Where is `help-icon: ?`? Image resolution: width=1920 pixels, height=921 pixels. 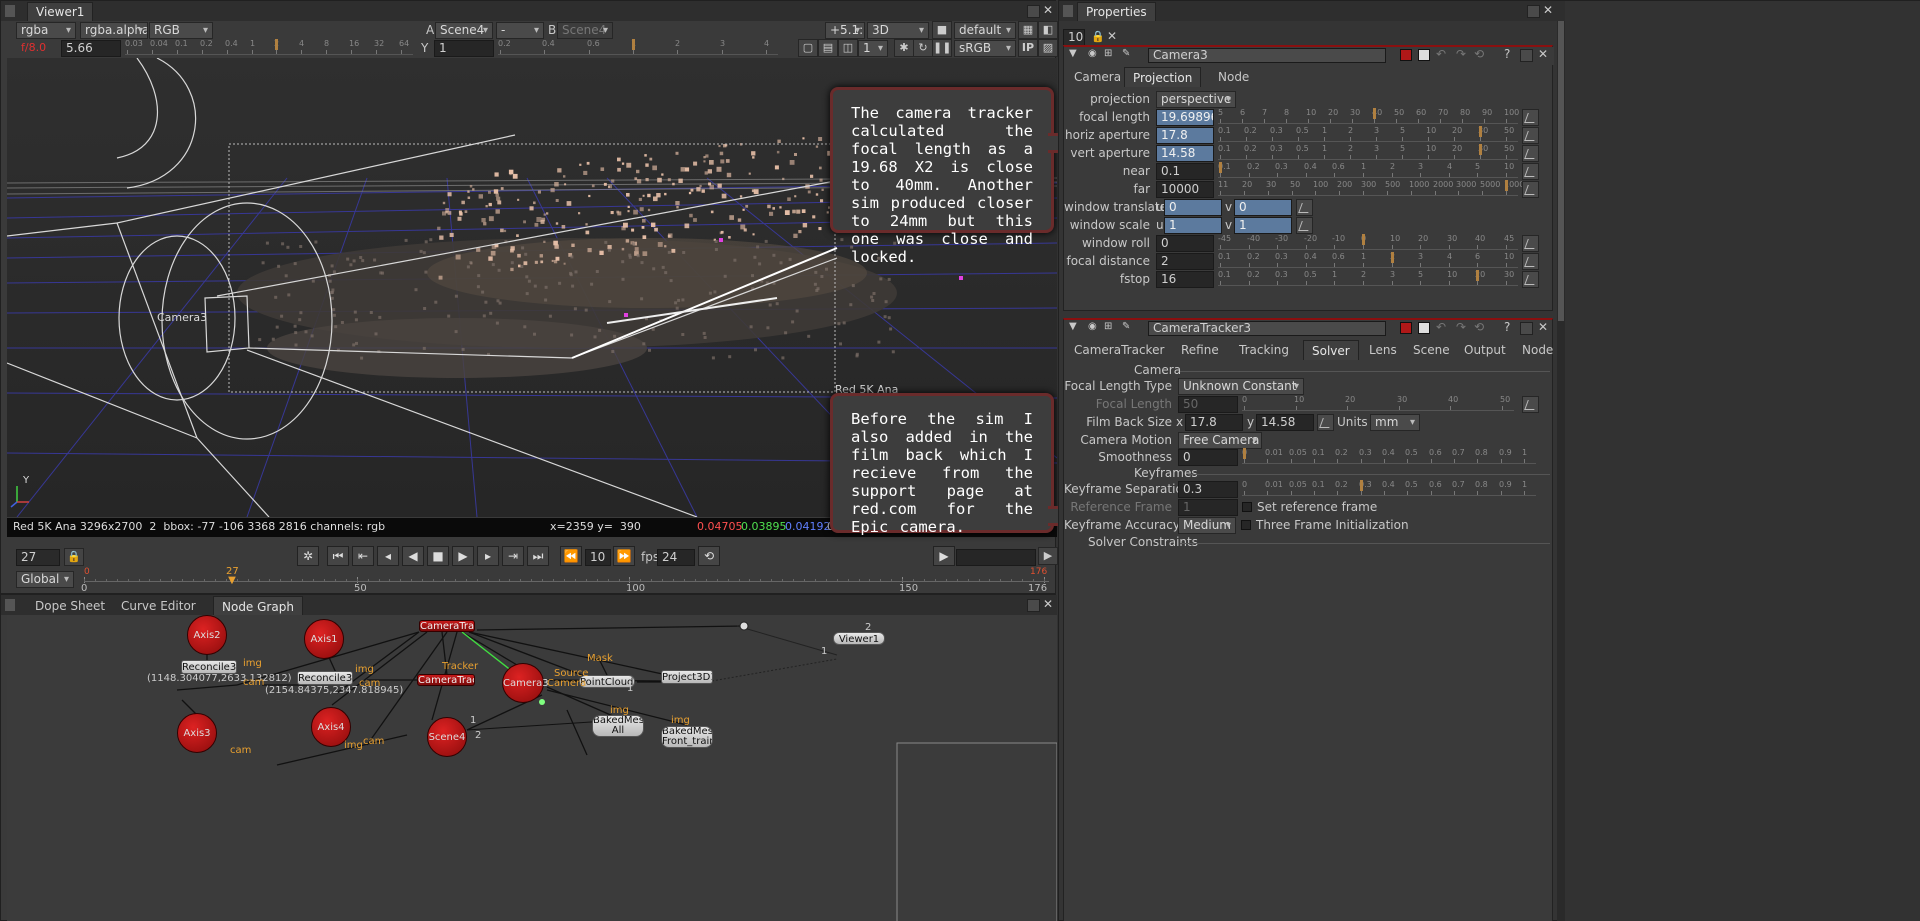
help-icon: ? is located at coordinates (1507, 54).